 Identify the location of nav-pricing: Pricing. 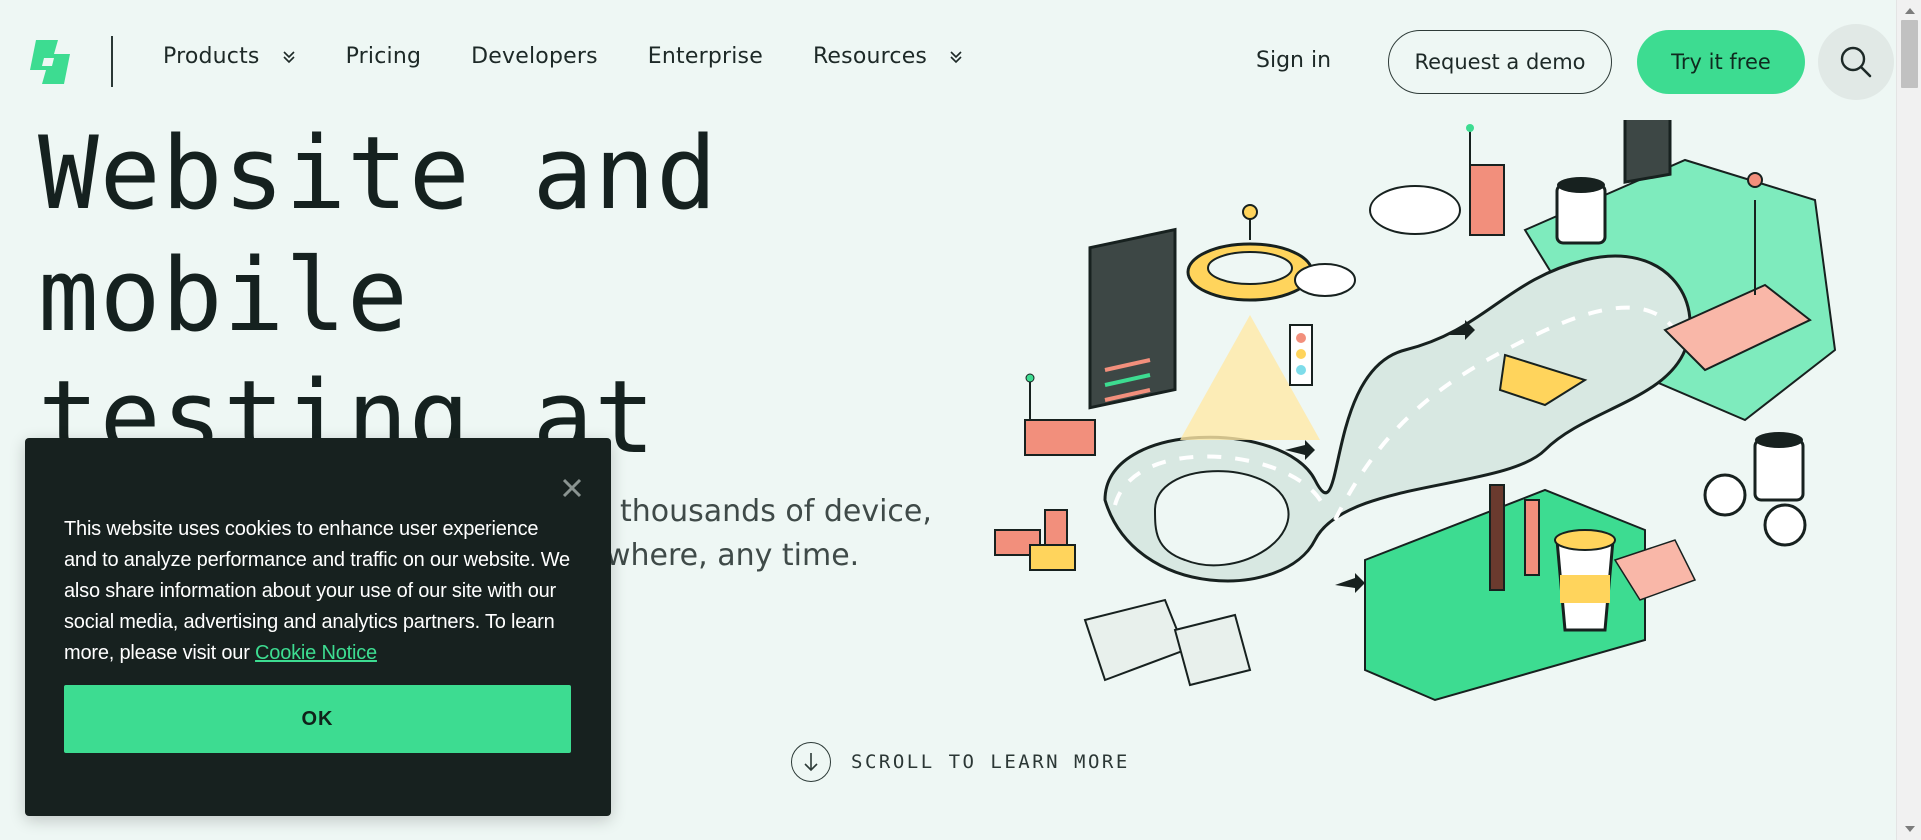
(384, 56).